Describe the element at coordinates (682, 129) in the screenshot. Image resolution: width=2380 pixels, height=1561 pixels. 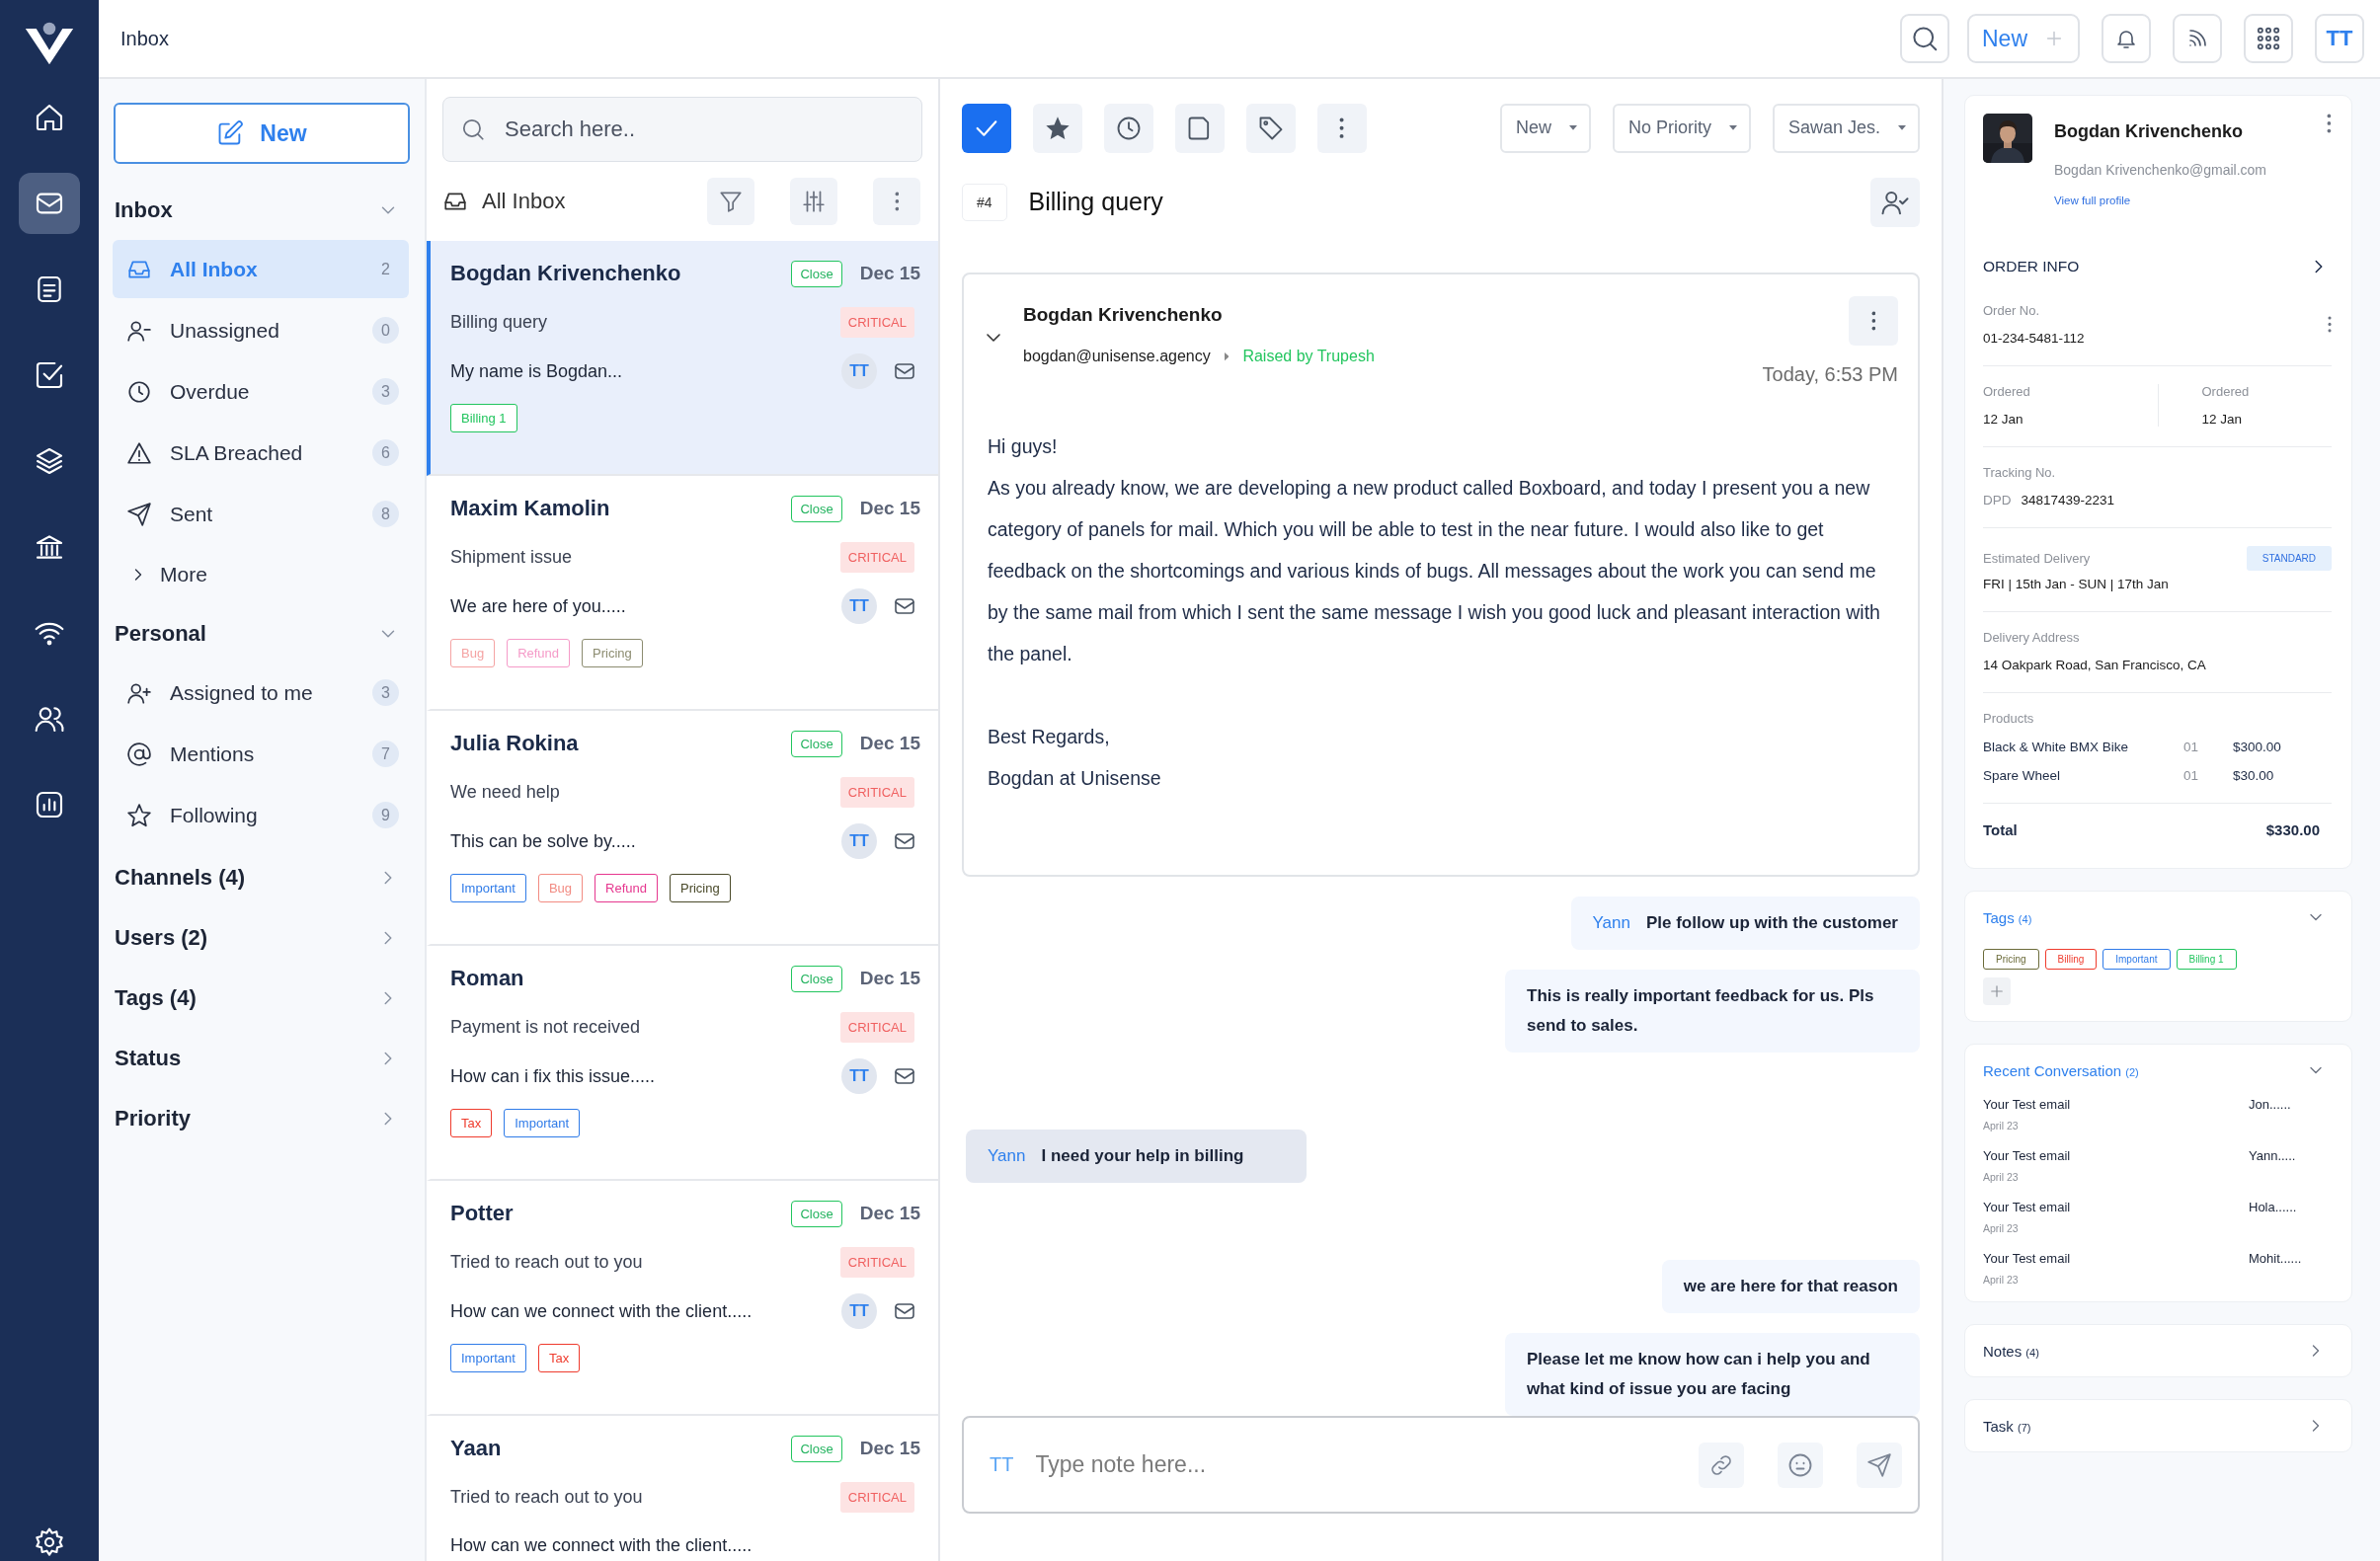
I see `search-field: Search here..` at that location.